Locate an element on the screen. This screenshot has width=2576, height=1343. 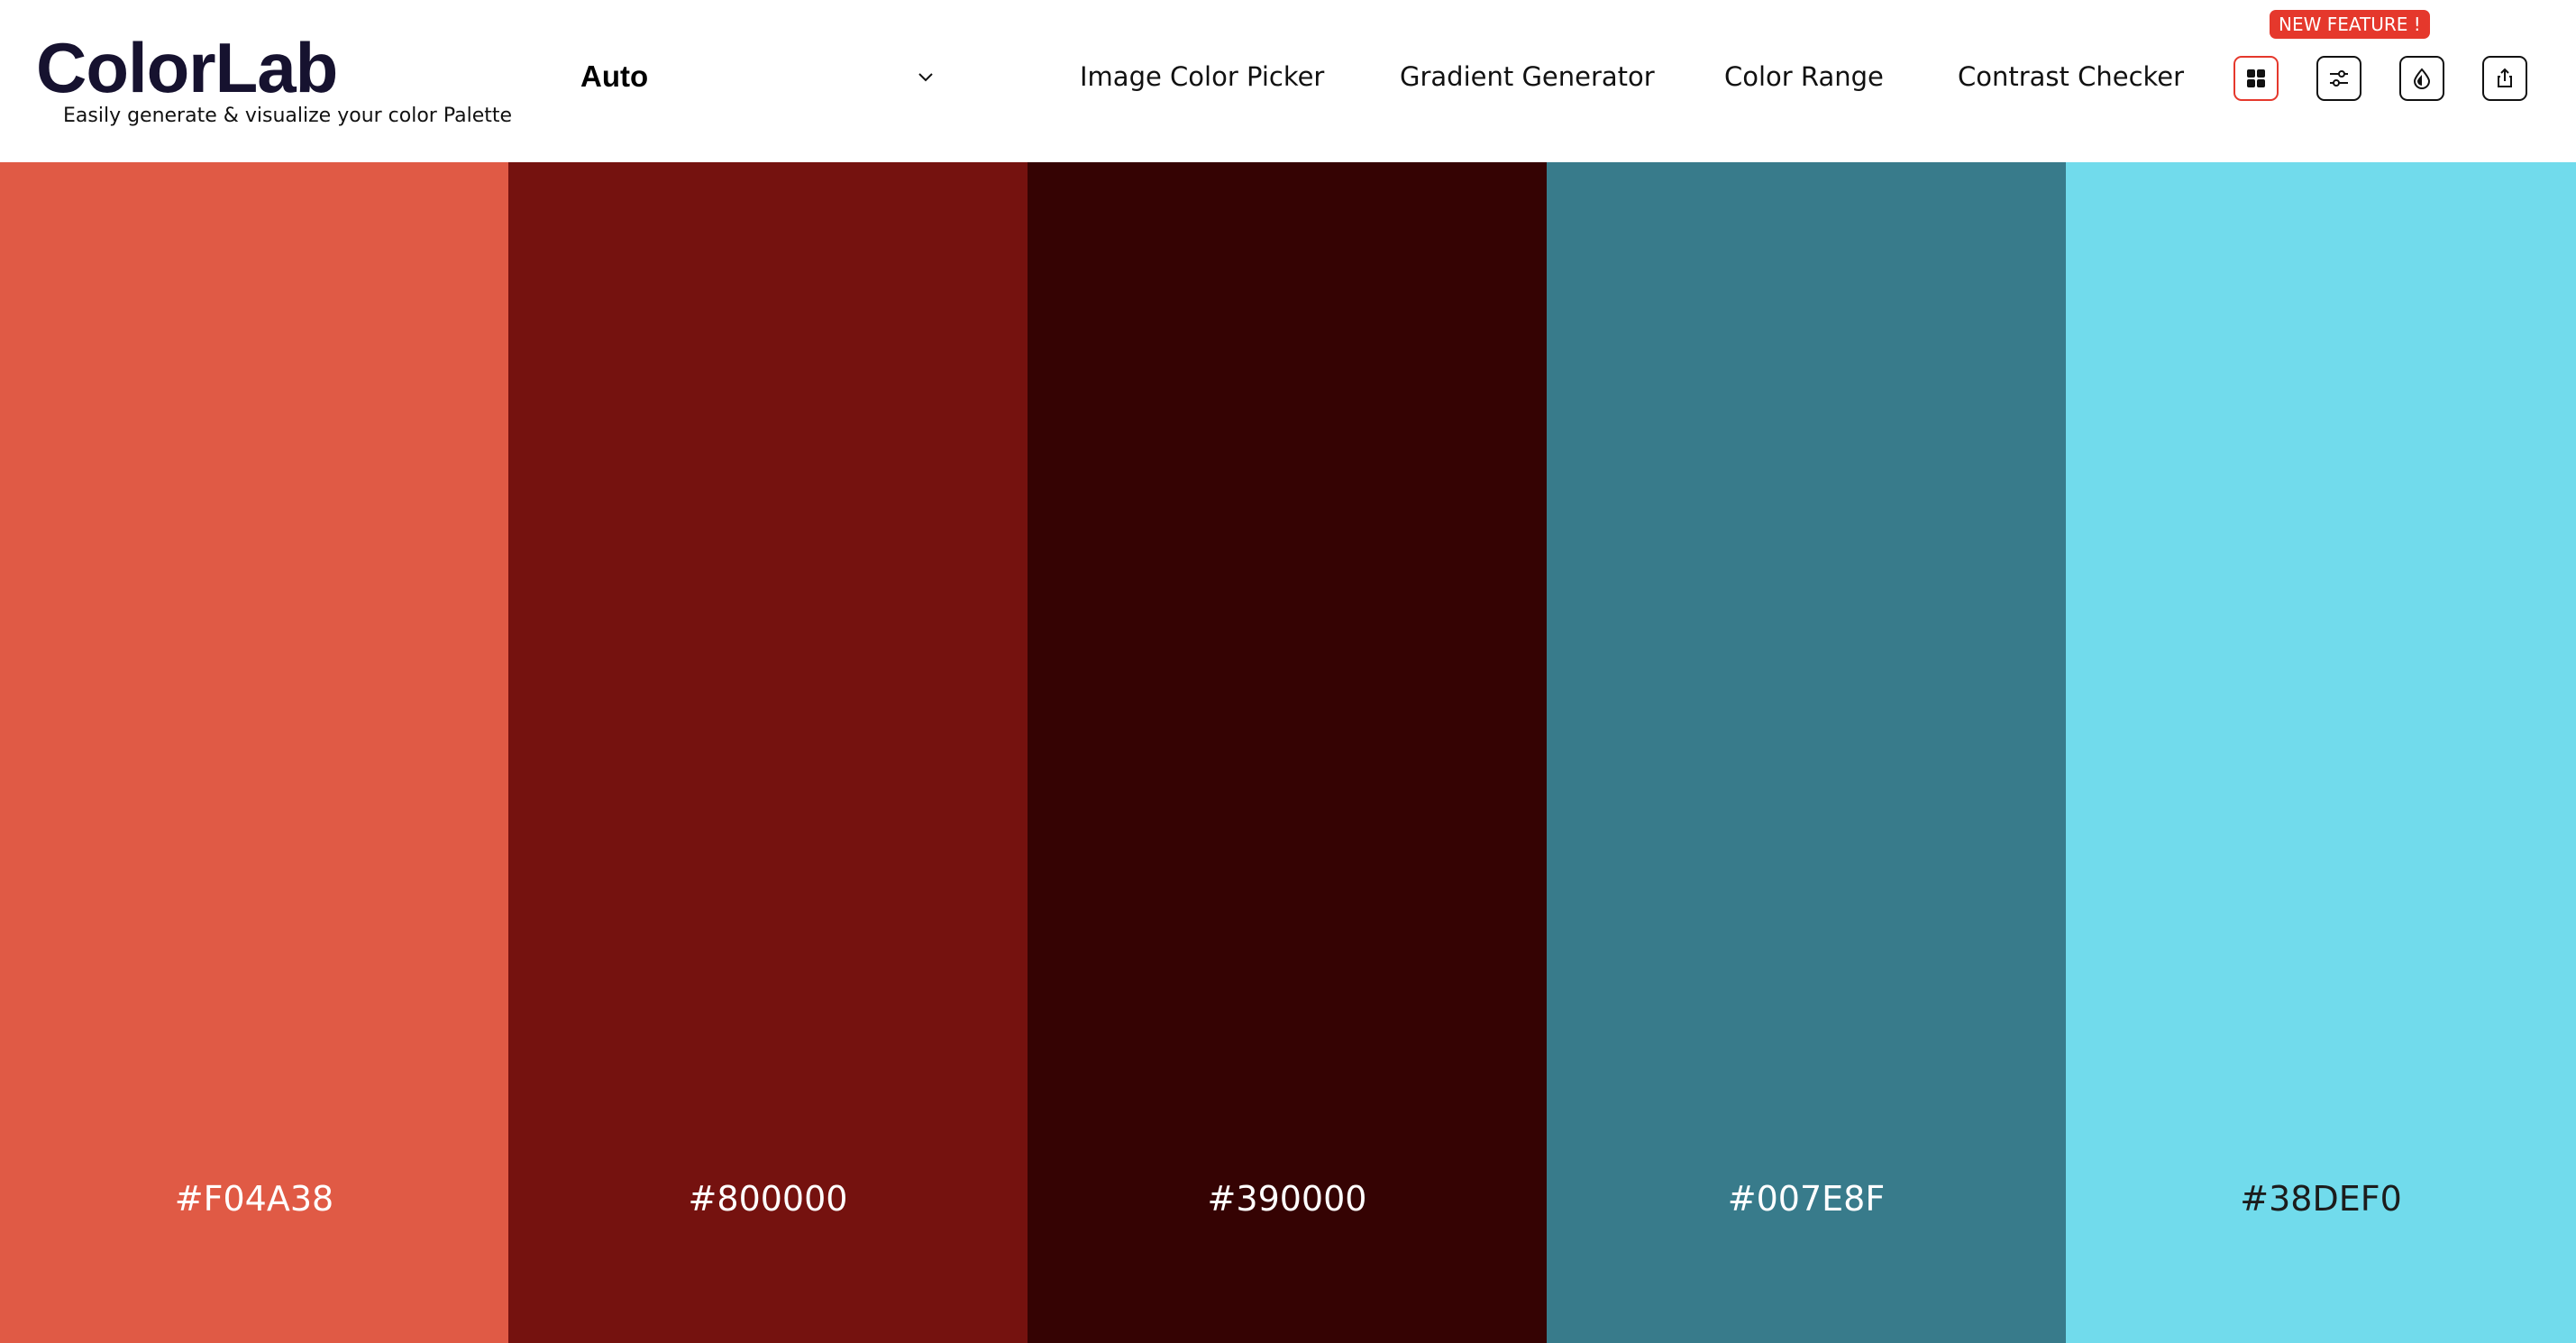
swatch-hex-label: #F04A38 is located at coordinates (254, 1199).